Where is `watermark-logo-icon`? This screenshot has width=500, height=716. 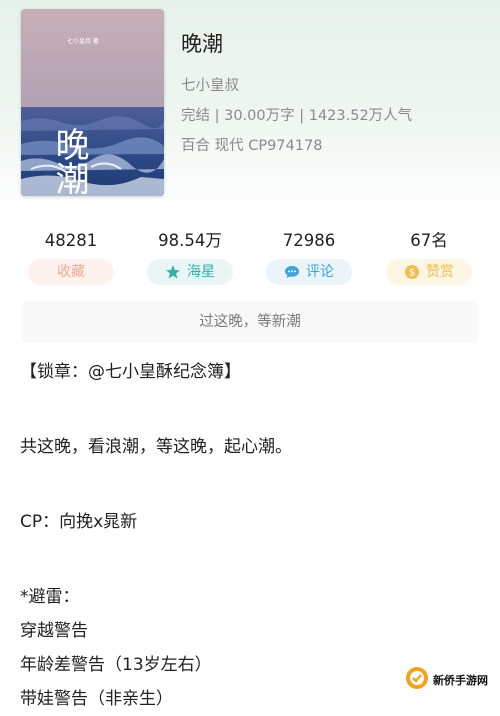
watermark-logo-icon is located at coordinates (417, 680).